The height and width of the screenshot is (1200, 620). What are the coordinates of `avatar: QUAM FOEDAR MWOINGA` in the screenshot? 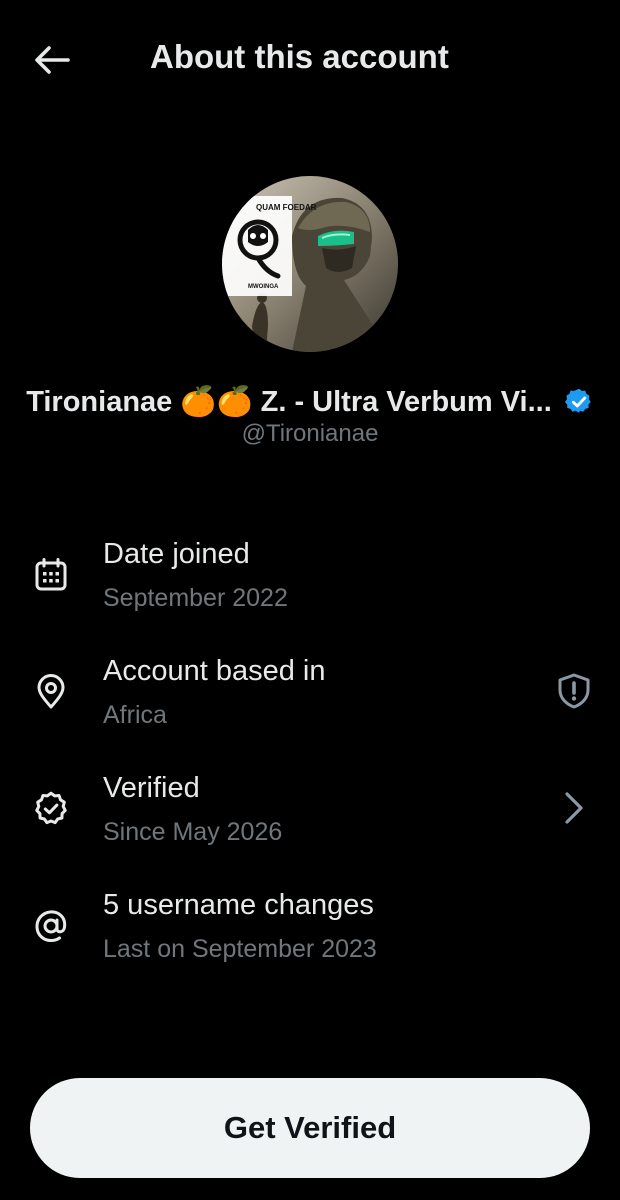 It's located at (310, 264).